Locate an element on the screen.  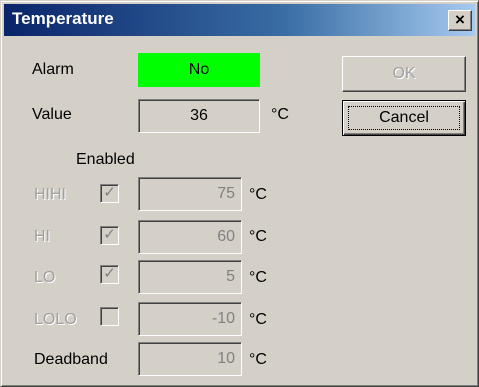
limit-field-hi: 60 is located at coordinates (190, 237).